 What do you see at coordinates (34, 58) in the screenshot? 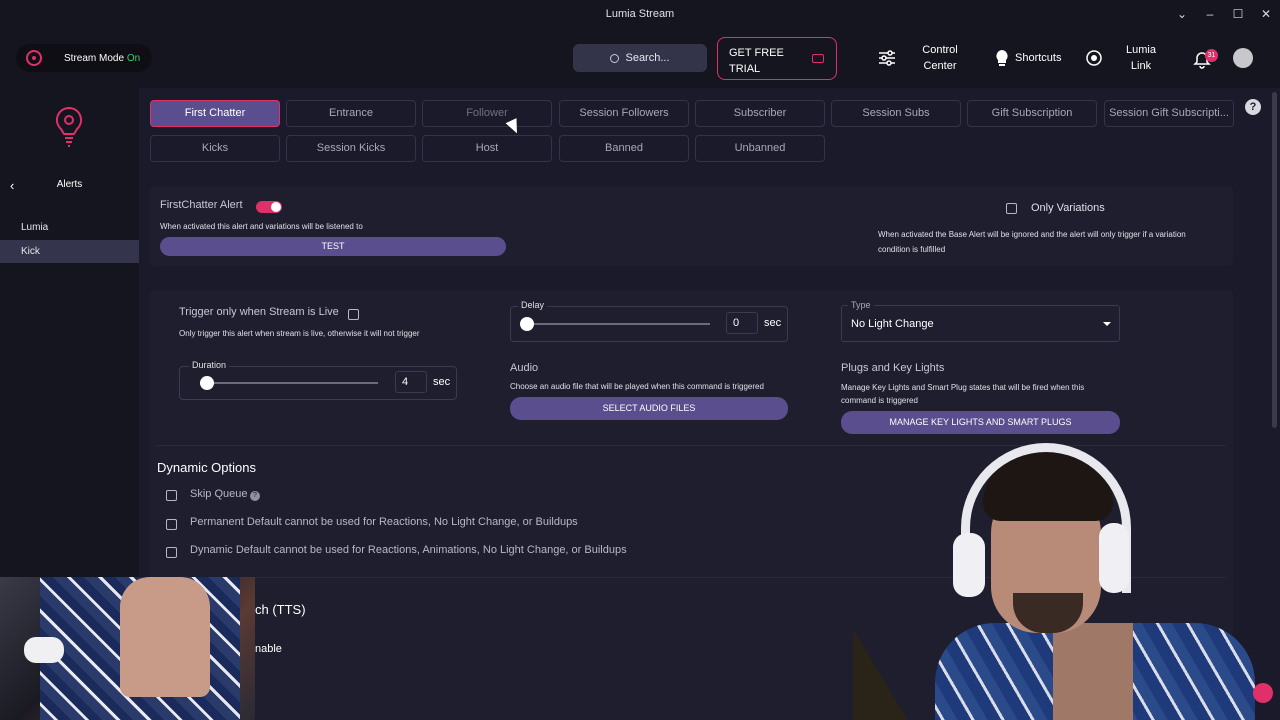
I see `stream-mode-icon` at bounding box center [34, 58].